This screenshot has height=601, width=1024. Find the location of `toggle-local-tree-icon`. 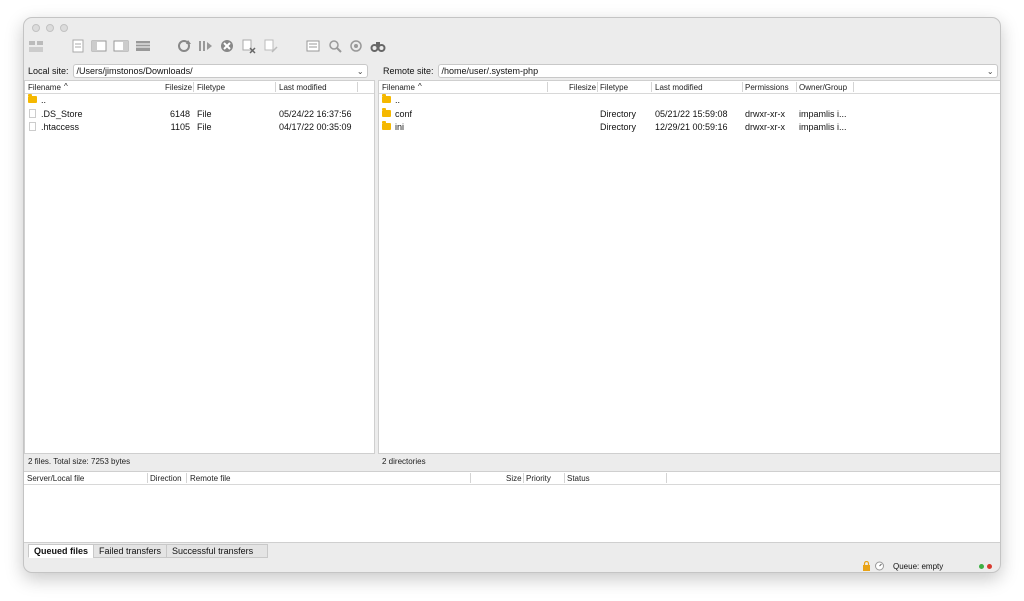

toggle-local-tree-icon is located at coordinates (99, 46).